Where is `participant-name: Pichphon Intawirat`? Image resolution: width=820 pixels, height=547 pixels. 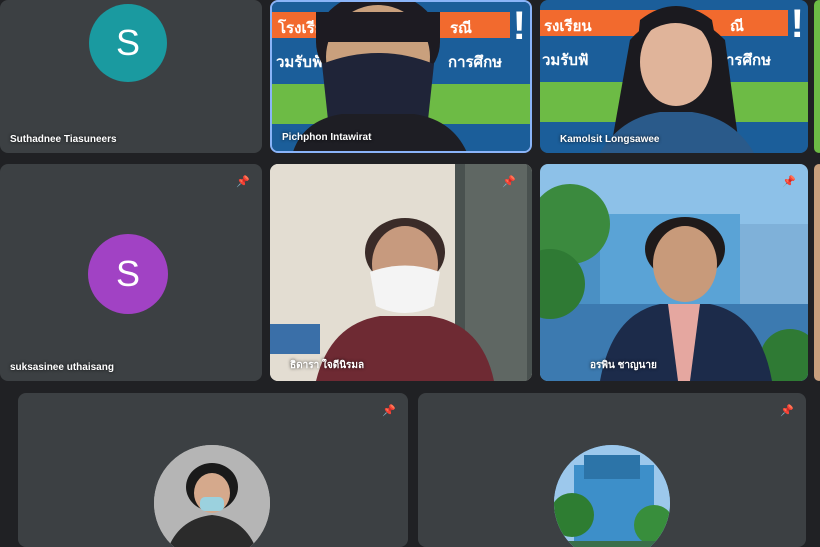
participant-name: Pichphon Intawirat is located at coordinates (327, 137).